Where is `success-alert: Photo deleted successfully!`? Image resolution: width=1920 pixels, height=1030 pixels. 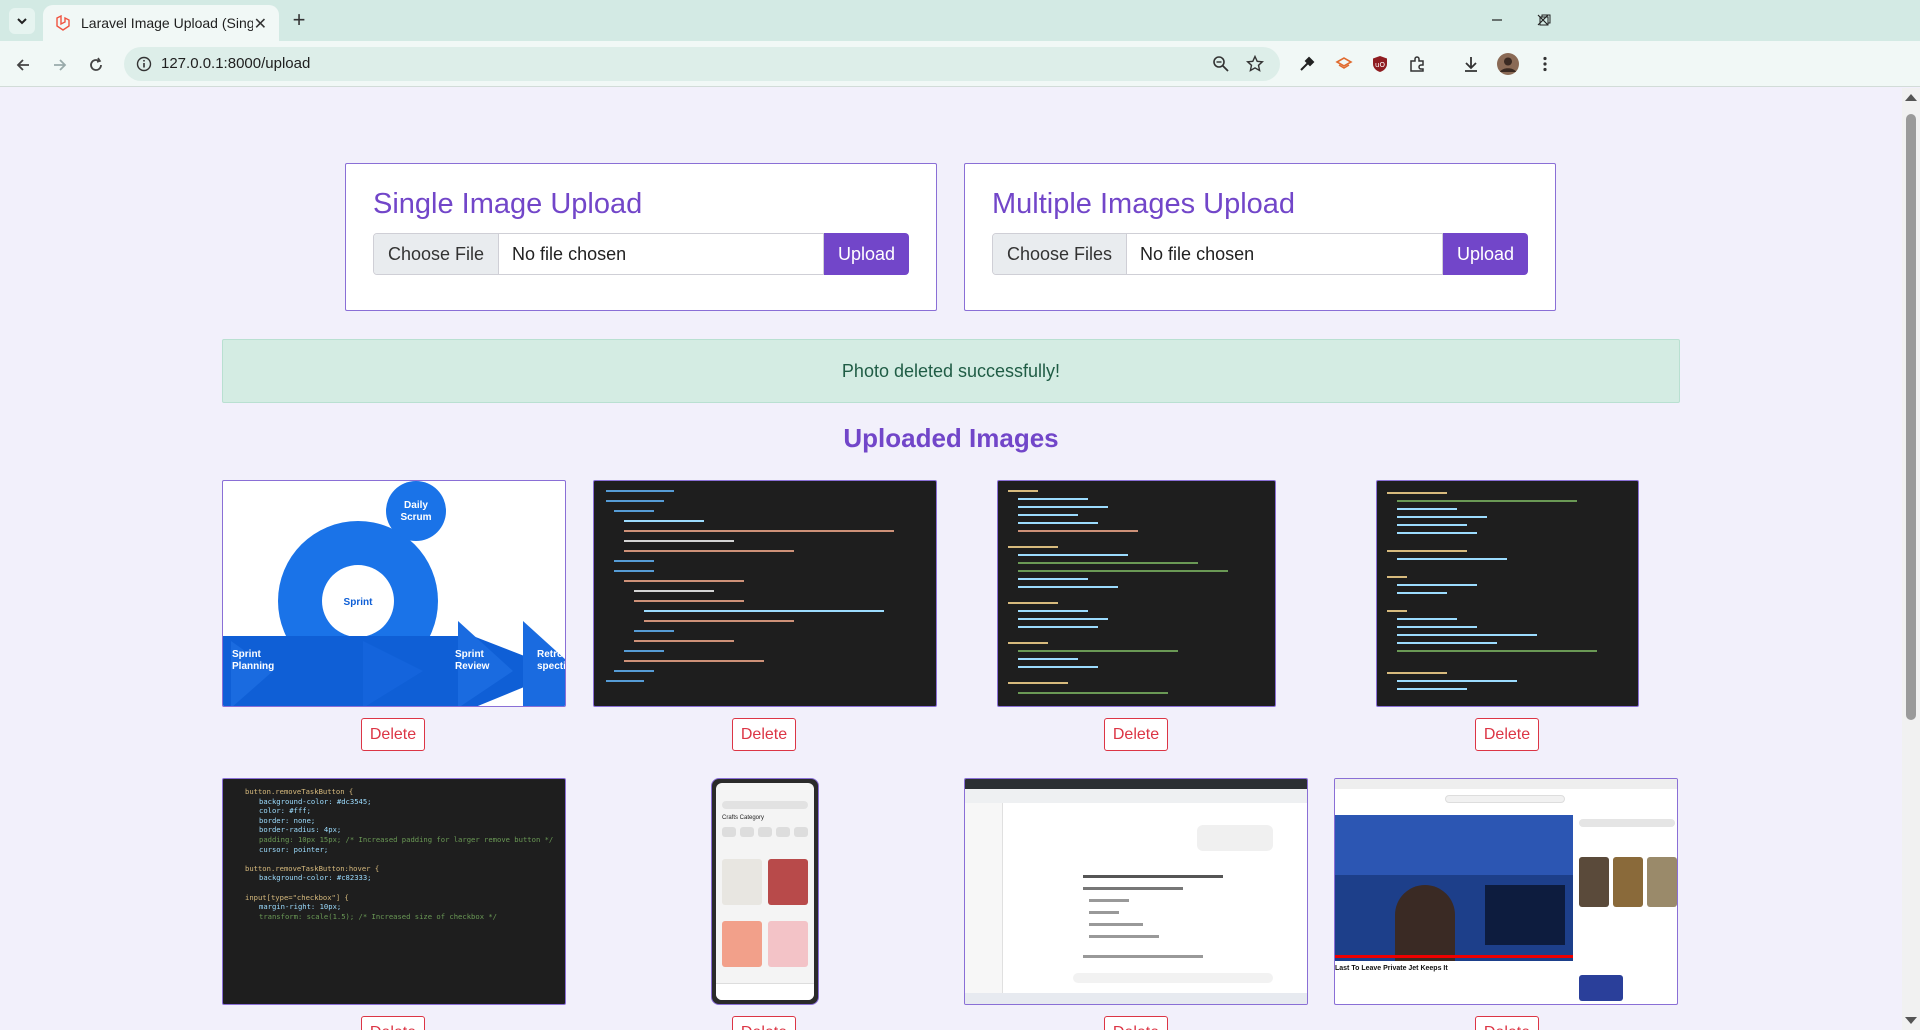
success-alert: Photo deleted successfully! is located at coordinates (951, 371).